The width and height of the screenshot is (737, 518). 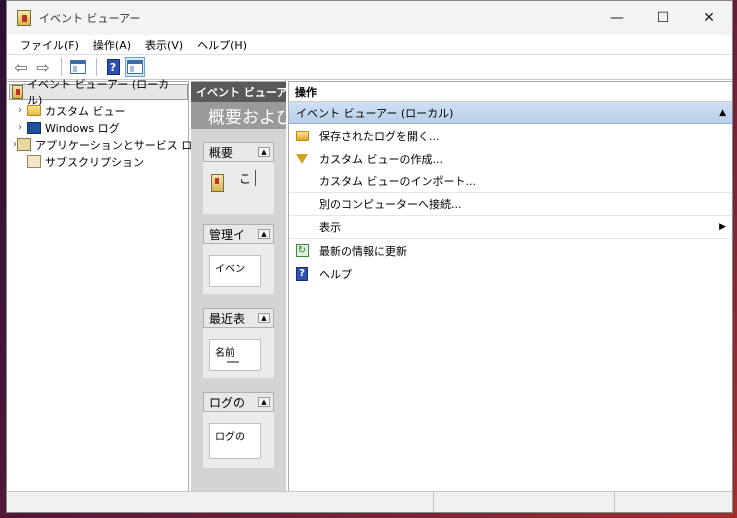 I want to click on filter-shape, so click(x=302, y=158).